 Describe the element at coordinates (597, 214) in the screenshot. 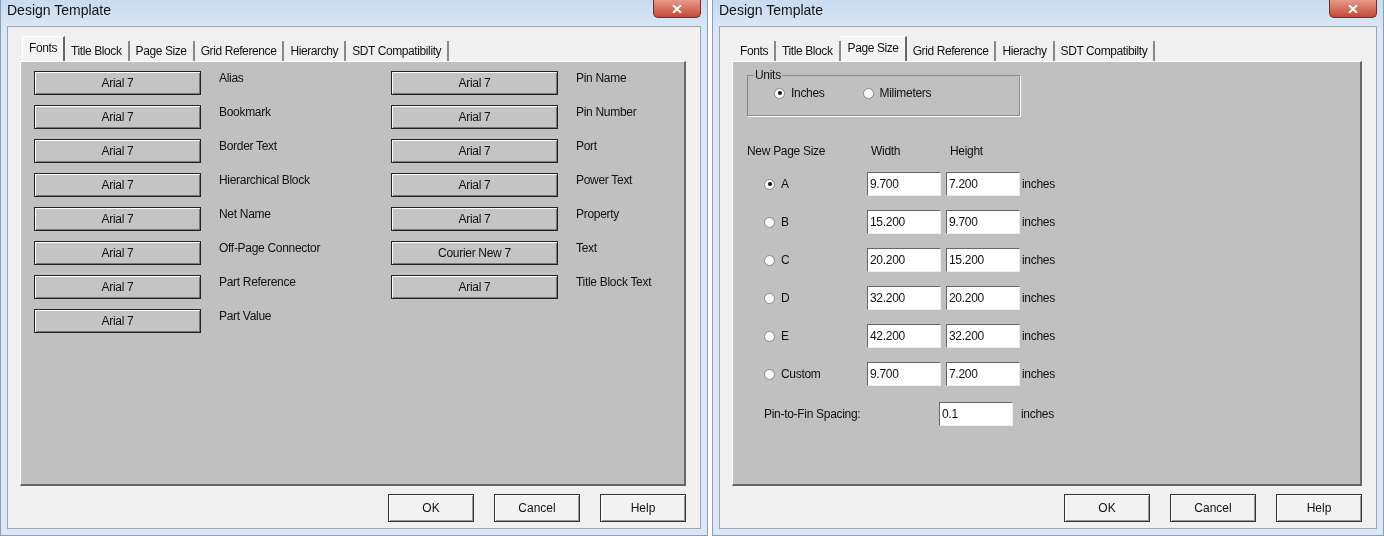

I see `font-label: Property` at that location.